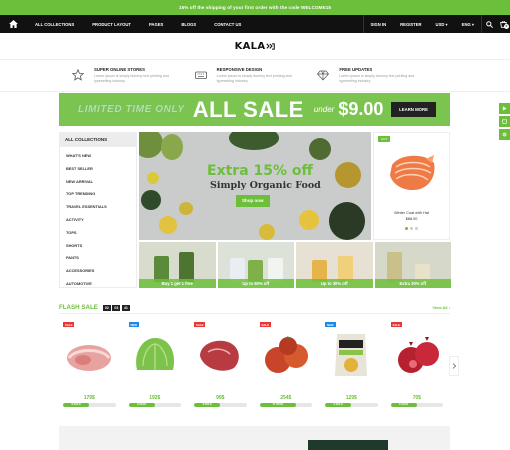  What do you see at coordinates (188, 24) in the screenshot?
I see `nav-item-blogs: BLOGS` at bounding box center [188, 24].